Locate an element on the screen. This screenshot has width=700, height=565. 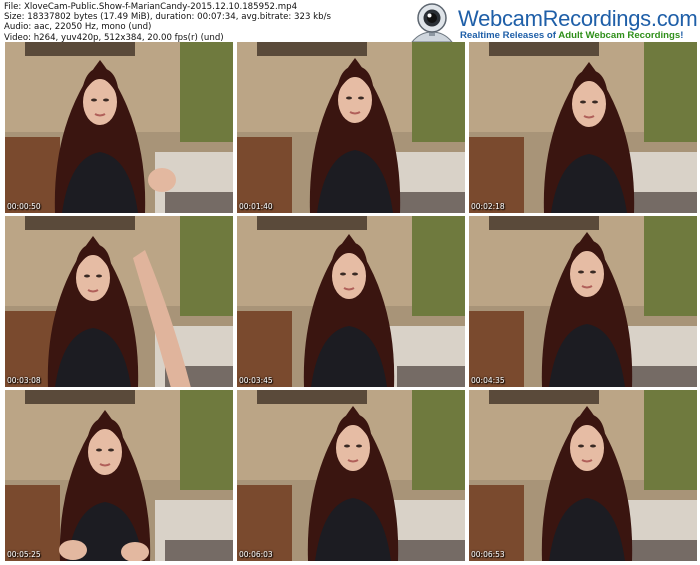
video-thumbnail: 00:02:18 is located at coordinates (583, 127).